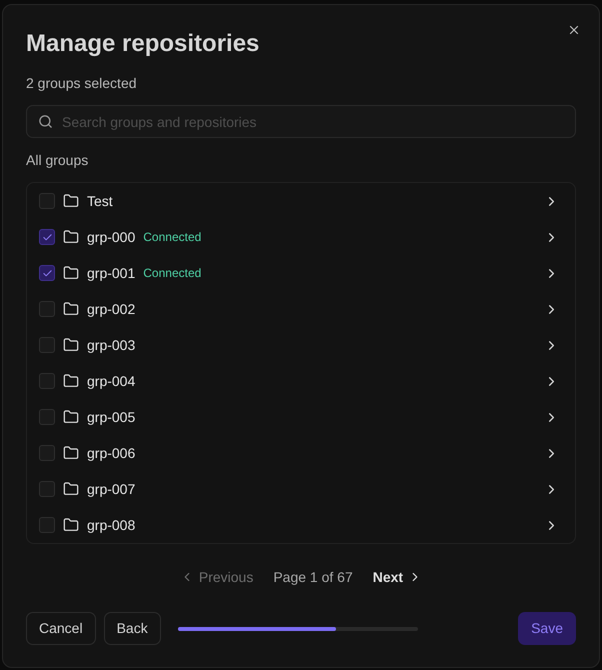 The width and height of the screenshot is (602, 670). What do you see at coordinates (574, 30) in the screenshot?
I see `close-icon` at bounding box center [574, 30].